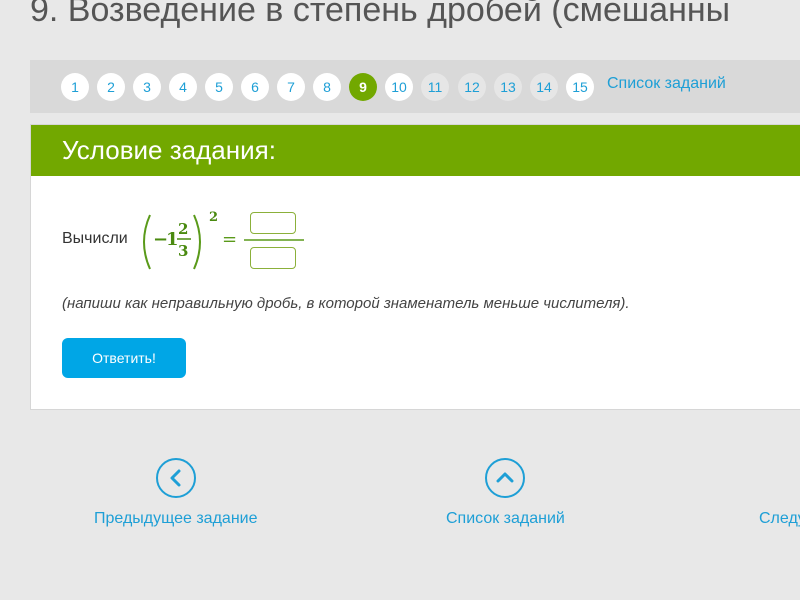 The width and height of the screenshot is (800, 600). Describe the element at coordinates (363, 87) in the screenshot. I see `task-number-9: 9` at that location.